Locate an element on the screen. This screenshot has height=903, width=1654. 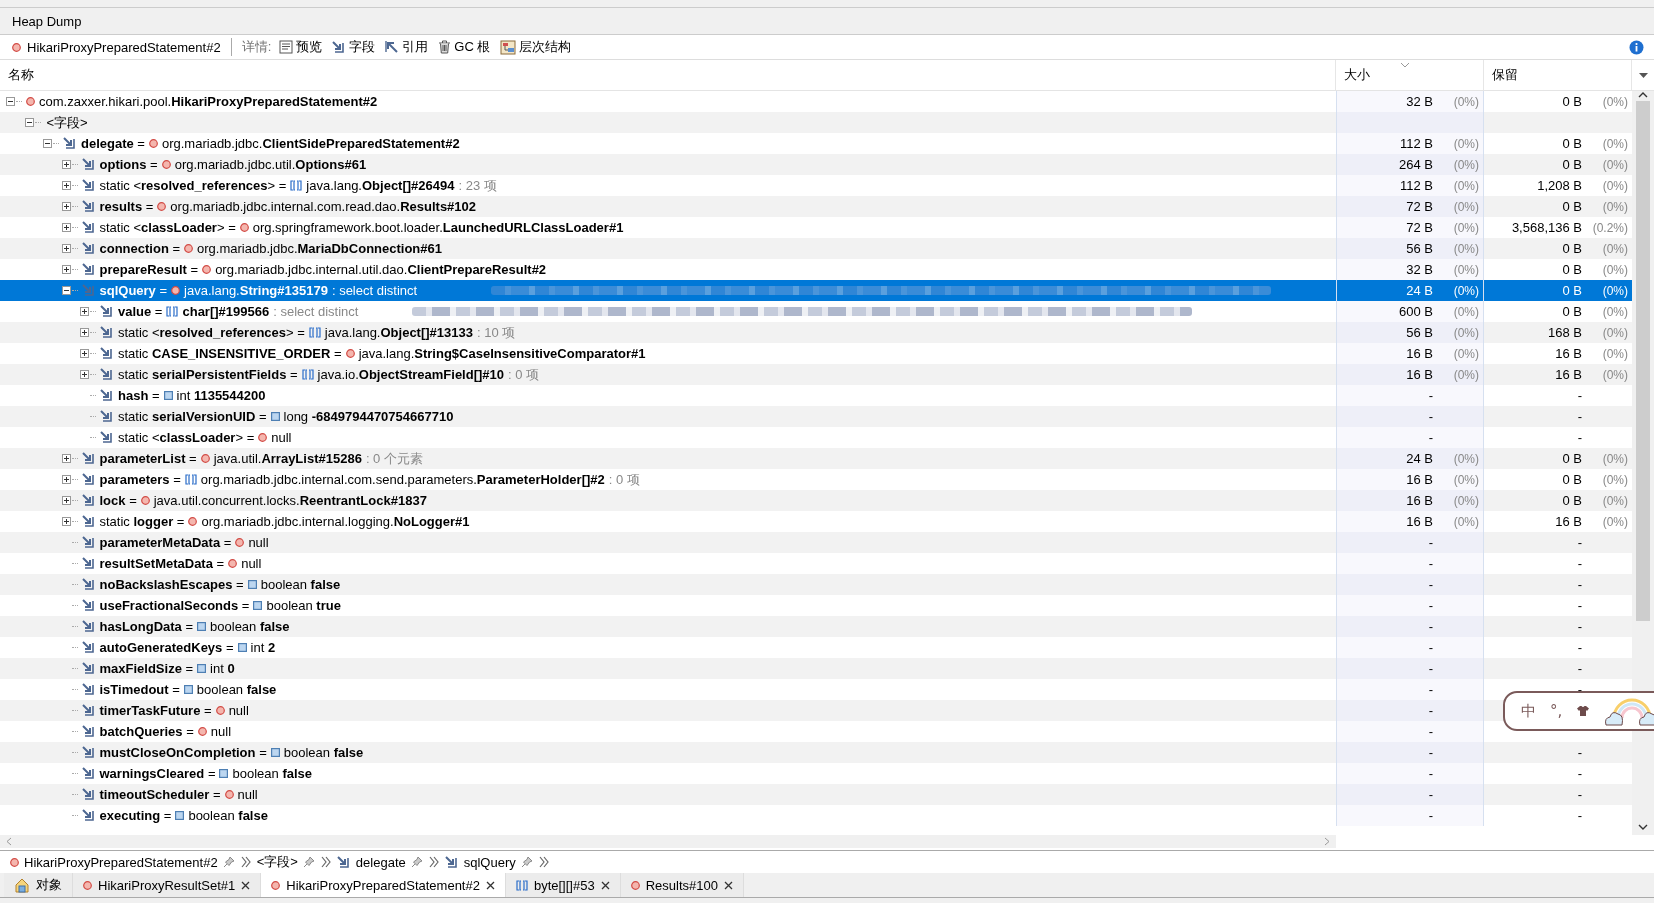
value-text: java.lang.Object[]#26494 is located at coordinates (380, 185).